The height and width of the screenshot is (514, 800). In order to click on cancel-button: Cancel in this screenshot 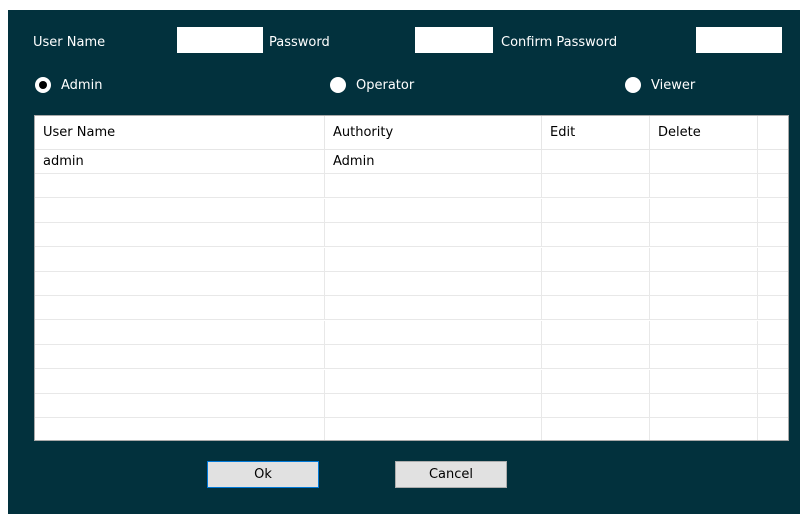, I will do `click(451, 474)`.